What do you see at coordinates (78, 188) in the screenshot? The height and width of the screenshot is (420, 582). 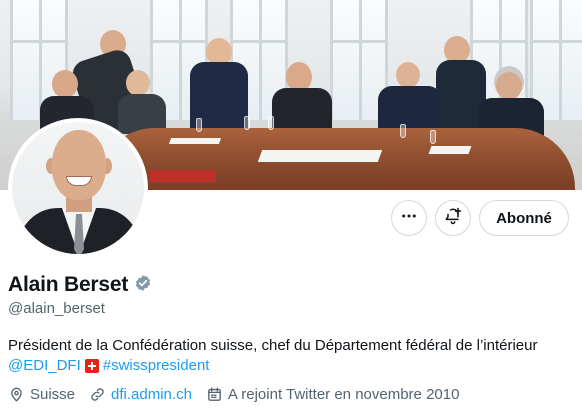 I see `avatar` at bounding box center [78, 188].